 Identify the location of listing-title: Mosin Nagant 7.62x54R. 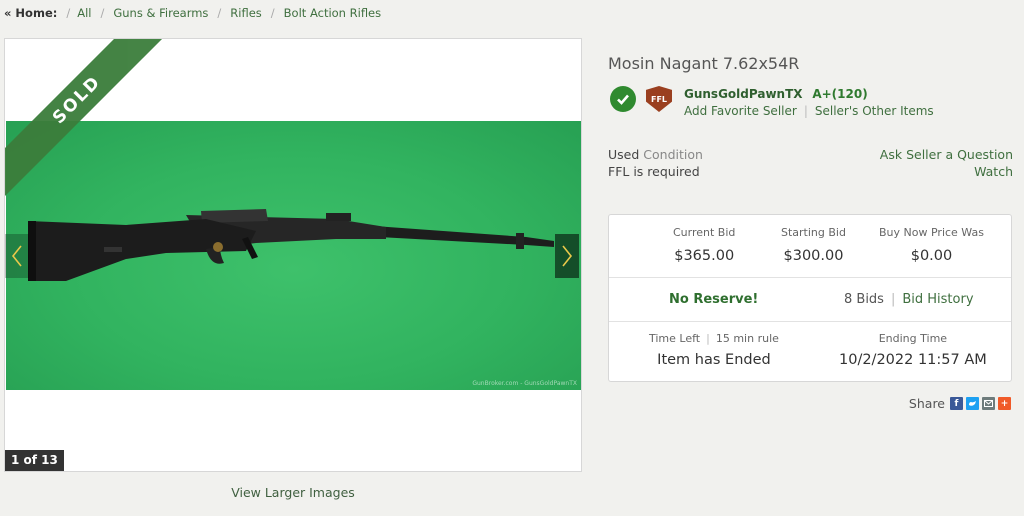
(704, 63).